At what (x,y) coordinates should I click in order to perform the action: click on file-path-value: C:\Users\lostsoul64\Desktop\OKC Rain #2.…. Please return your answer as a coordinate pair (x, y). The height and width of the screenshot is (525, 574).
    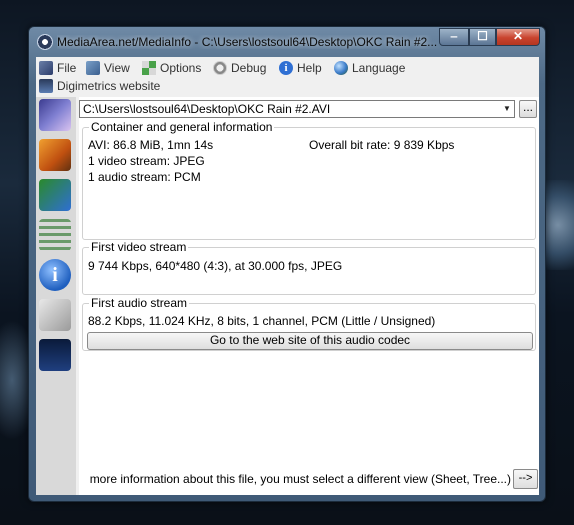
    Looking at the image, I should click on (207, 109).